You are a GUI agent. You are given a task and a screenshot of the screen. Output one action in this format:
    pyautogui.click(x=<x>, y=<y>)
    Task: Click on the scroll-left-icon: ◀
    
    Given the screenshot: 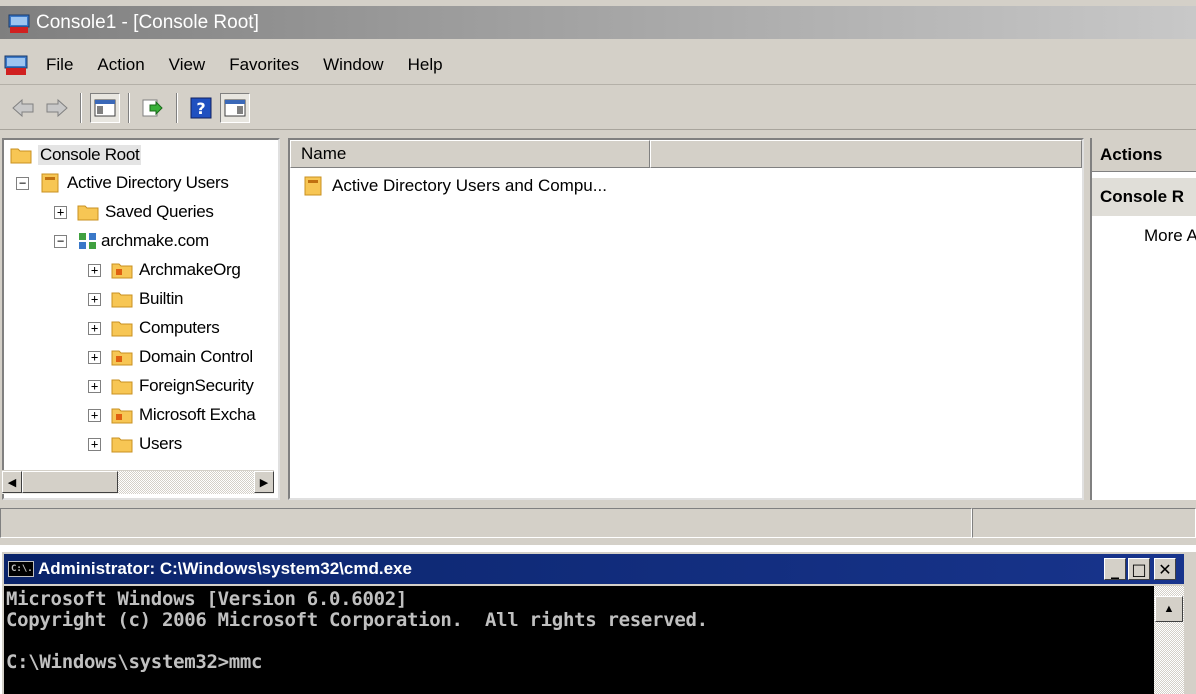 What is the action you would take?
    pyautogui.click(x=12, y=482)
    